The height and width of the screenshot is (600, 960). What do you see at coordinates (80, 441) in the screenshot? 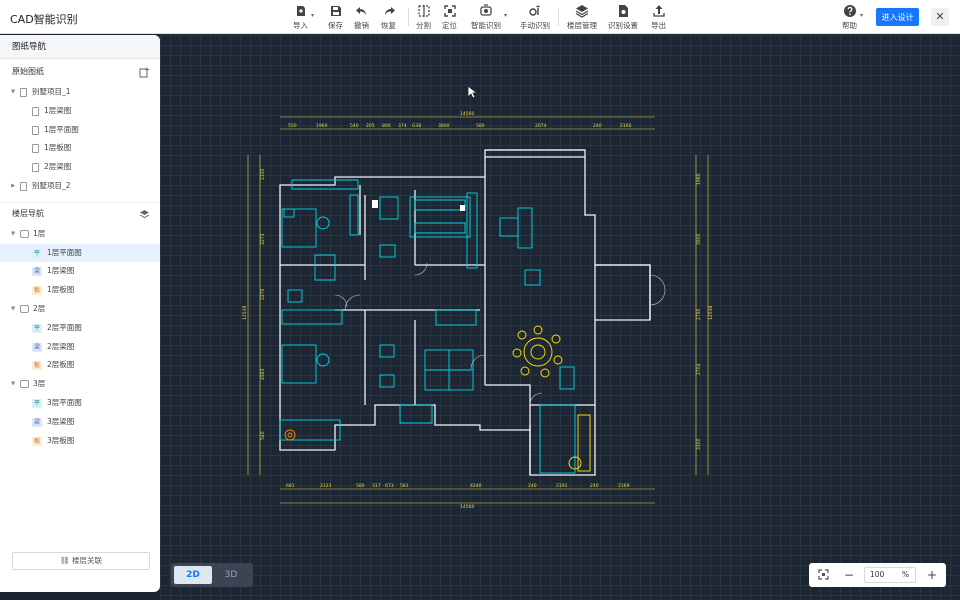
I see `floor-drawing-item: 板 3层板图` at bounding box center [80, 441].